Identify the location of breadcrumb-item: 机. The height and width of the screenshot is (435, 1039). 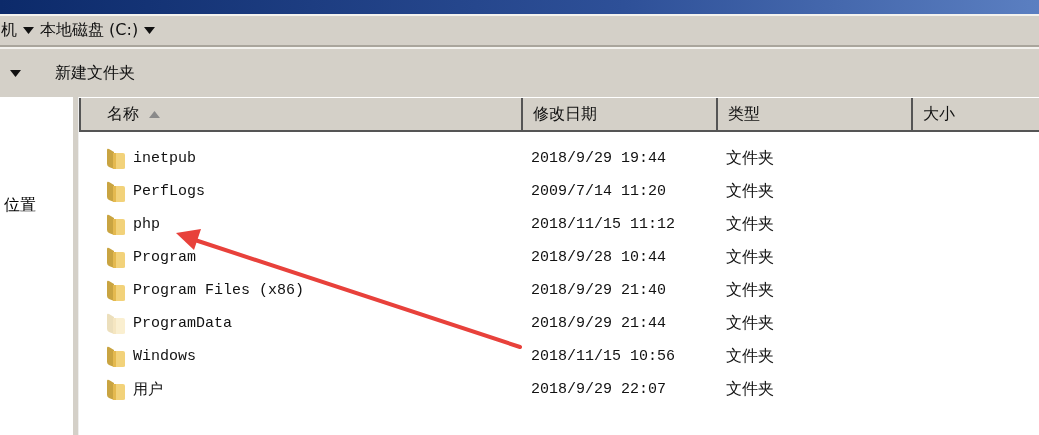
(9, 30).